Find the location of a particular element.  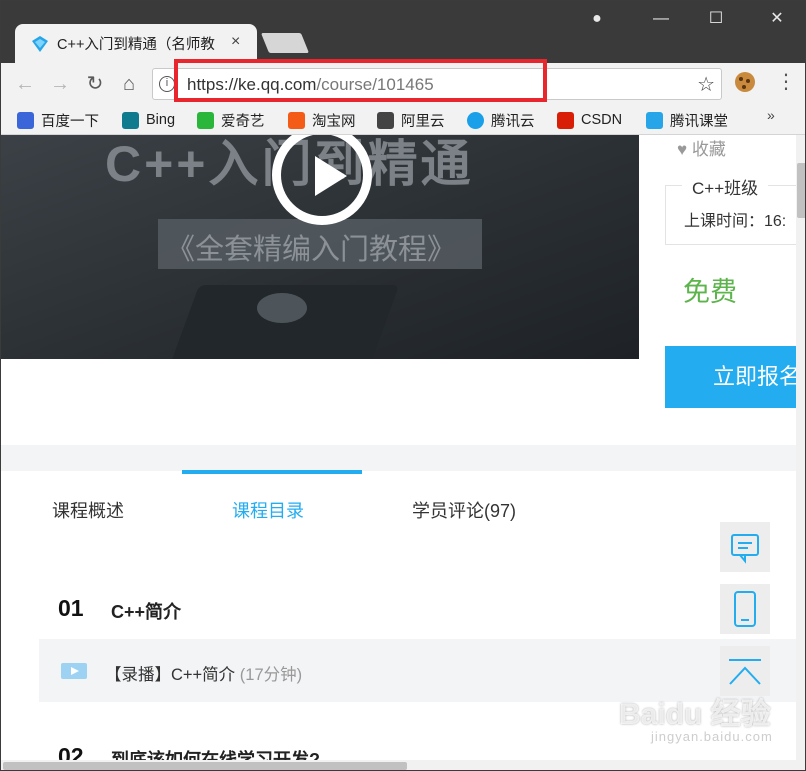

chat-icon is located at coordinates (745, 549).